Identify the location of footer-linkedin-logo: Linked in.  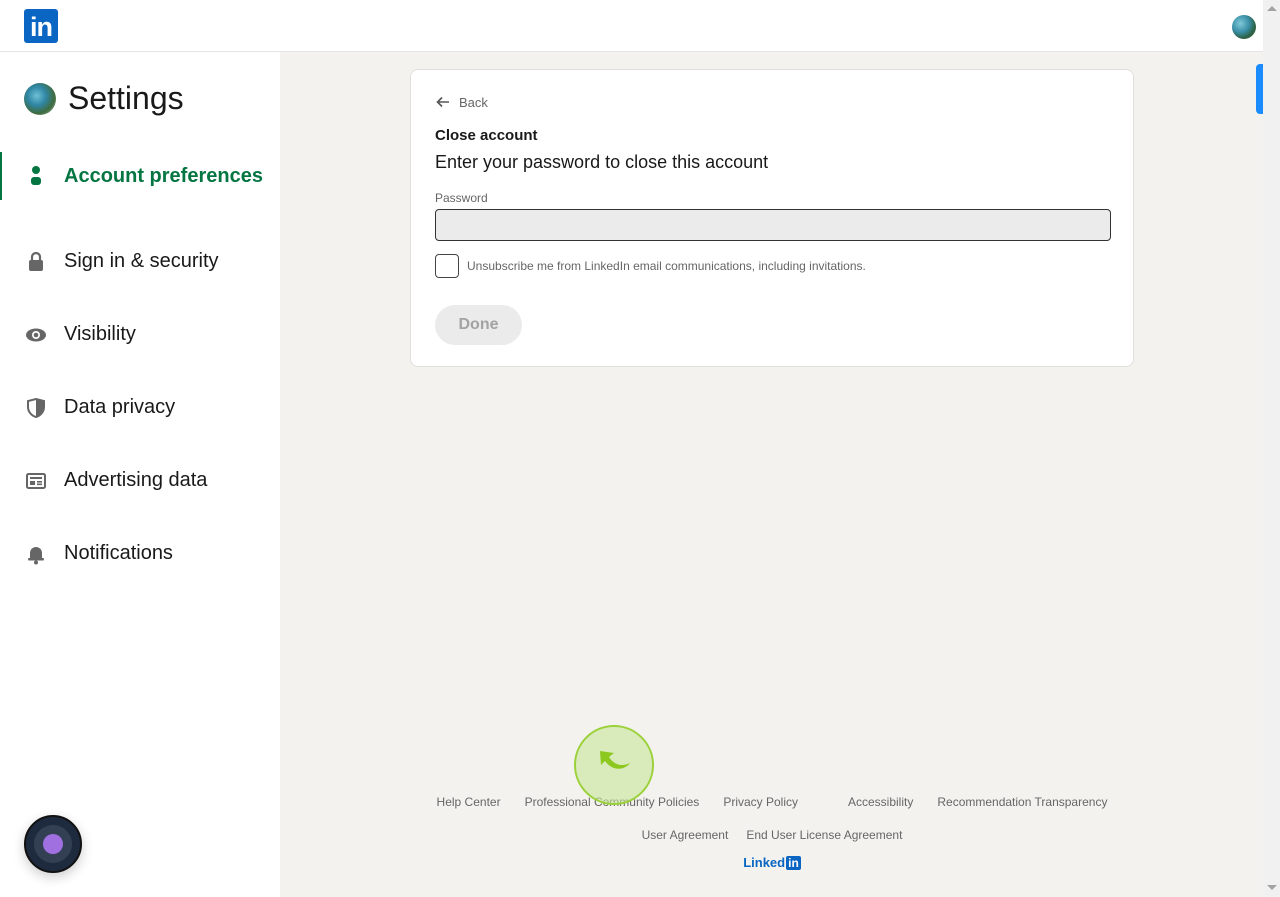
(772, 862).